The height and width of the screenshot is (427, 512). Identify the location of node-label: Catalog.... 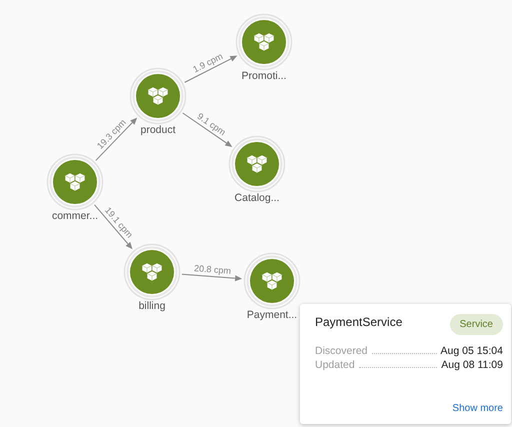
(257, 198).